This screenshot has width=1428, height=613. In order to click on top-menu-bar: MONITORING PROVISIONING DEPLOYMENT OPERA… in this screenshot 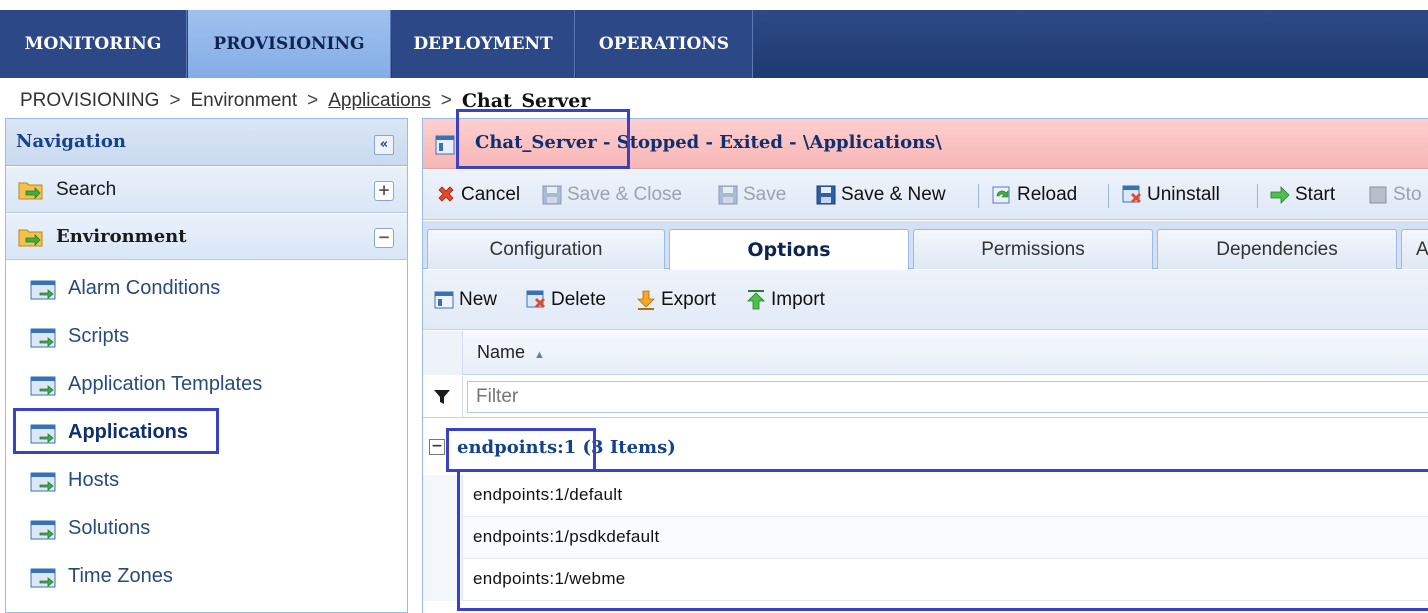, I will do `click(714, 43)`.